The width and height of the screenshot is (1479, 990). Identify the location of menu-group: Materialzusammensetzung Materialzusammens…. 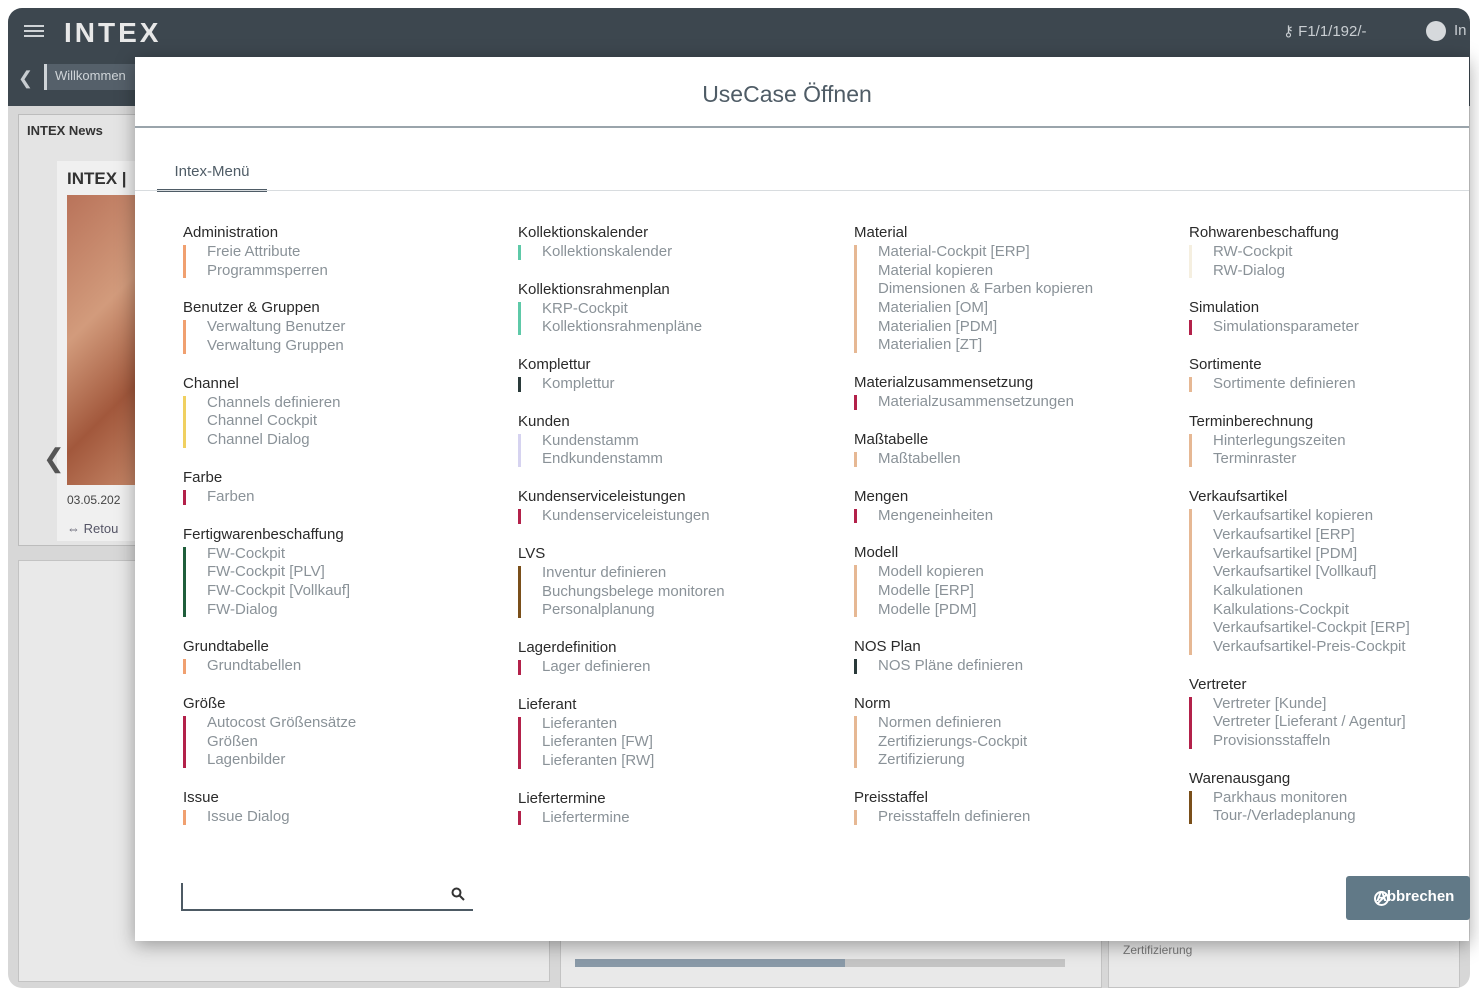
(1002, 392).